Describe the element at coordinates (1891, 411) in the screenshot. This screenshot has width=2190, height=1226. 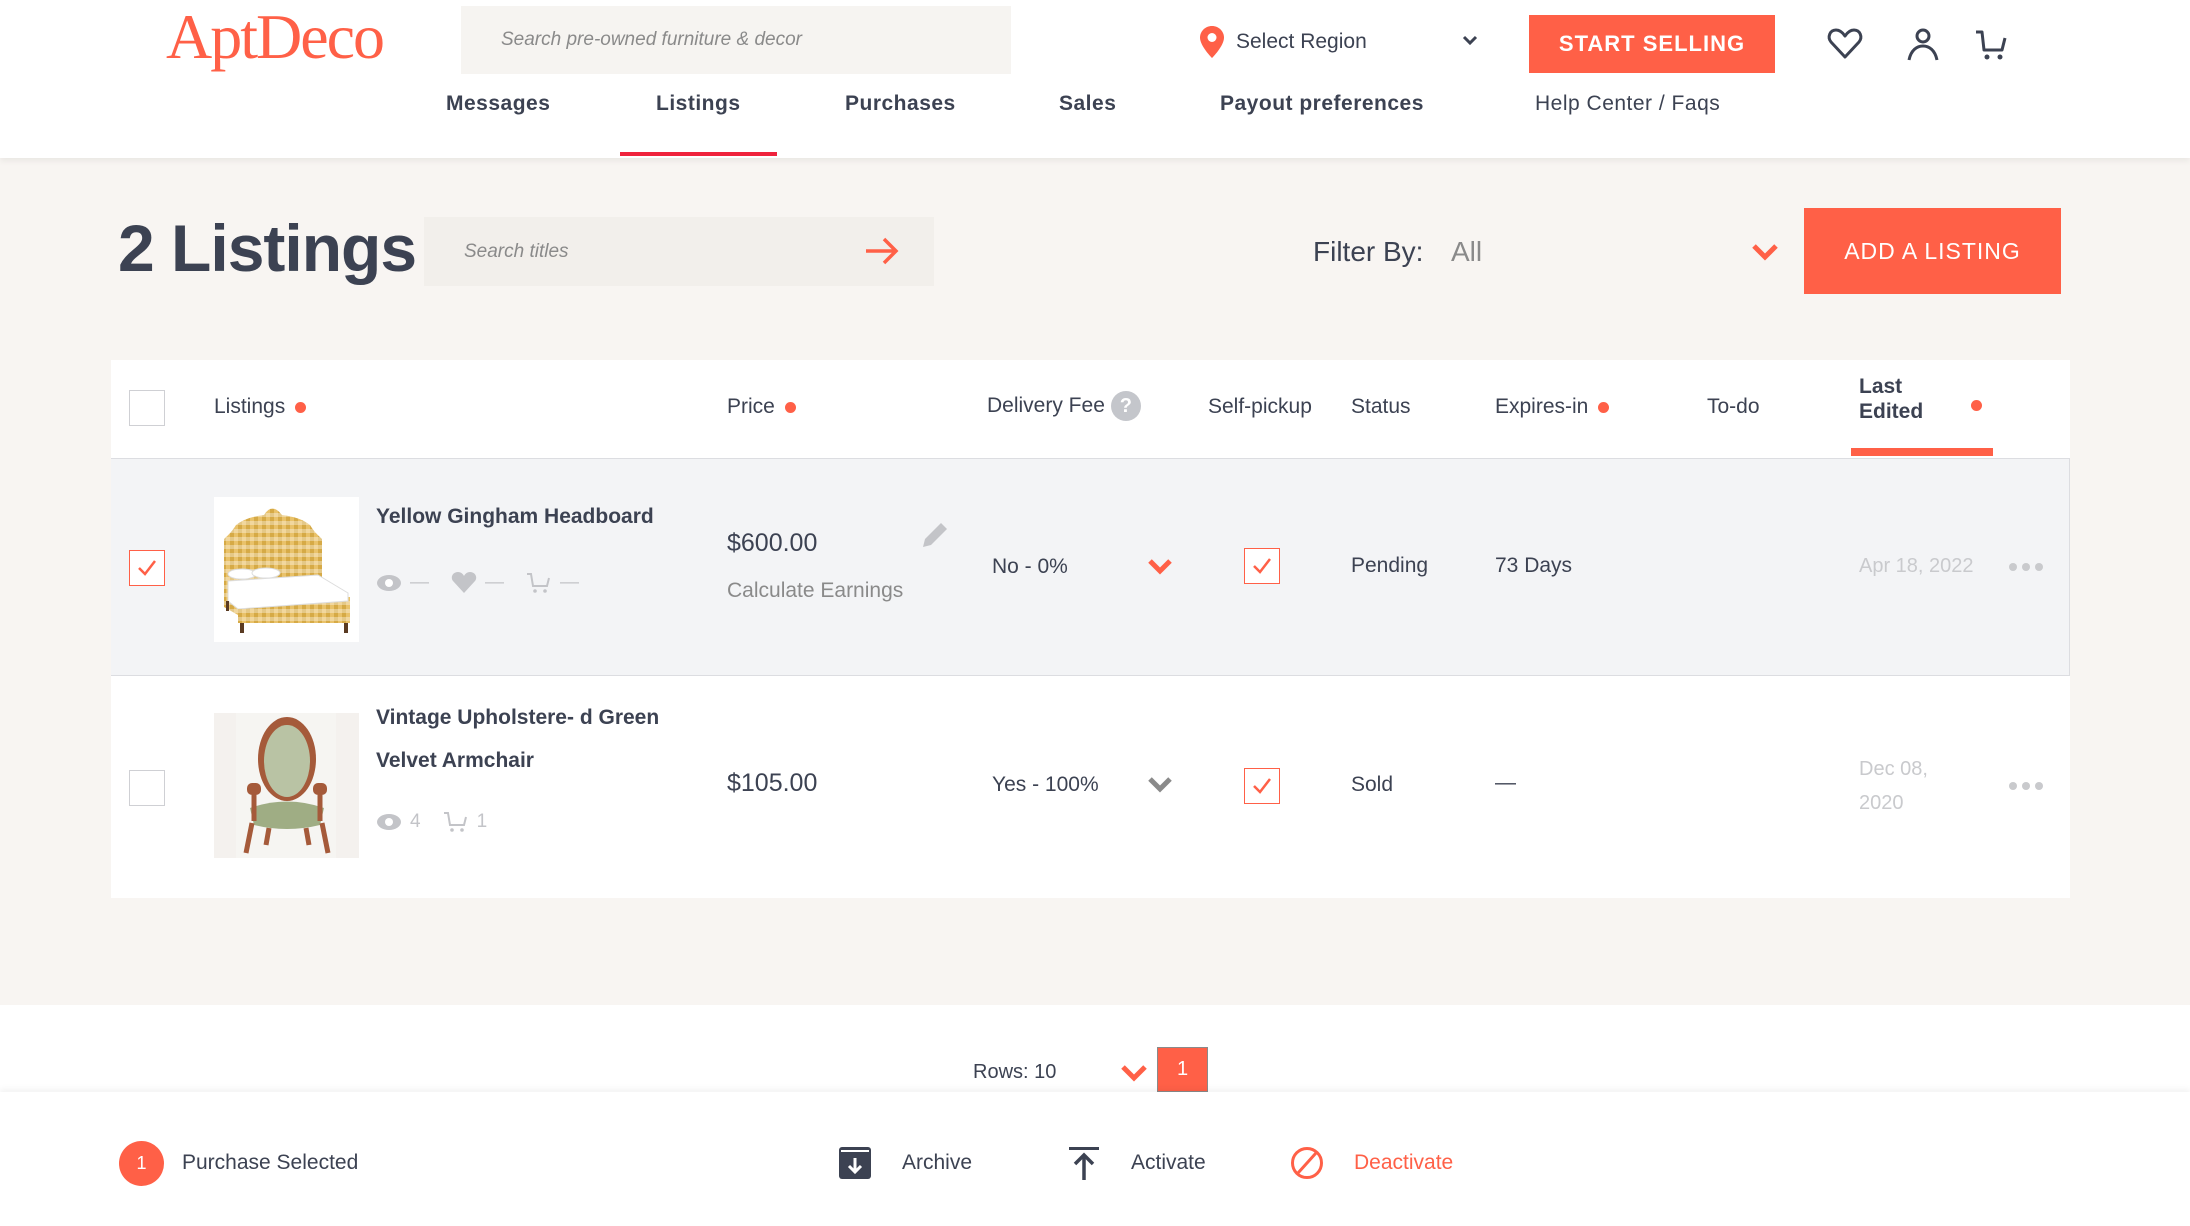
I see `column-label: Edited` at that location.